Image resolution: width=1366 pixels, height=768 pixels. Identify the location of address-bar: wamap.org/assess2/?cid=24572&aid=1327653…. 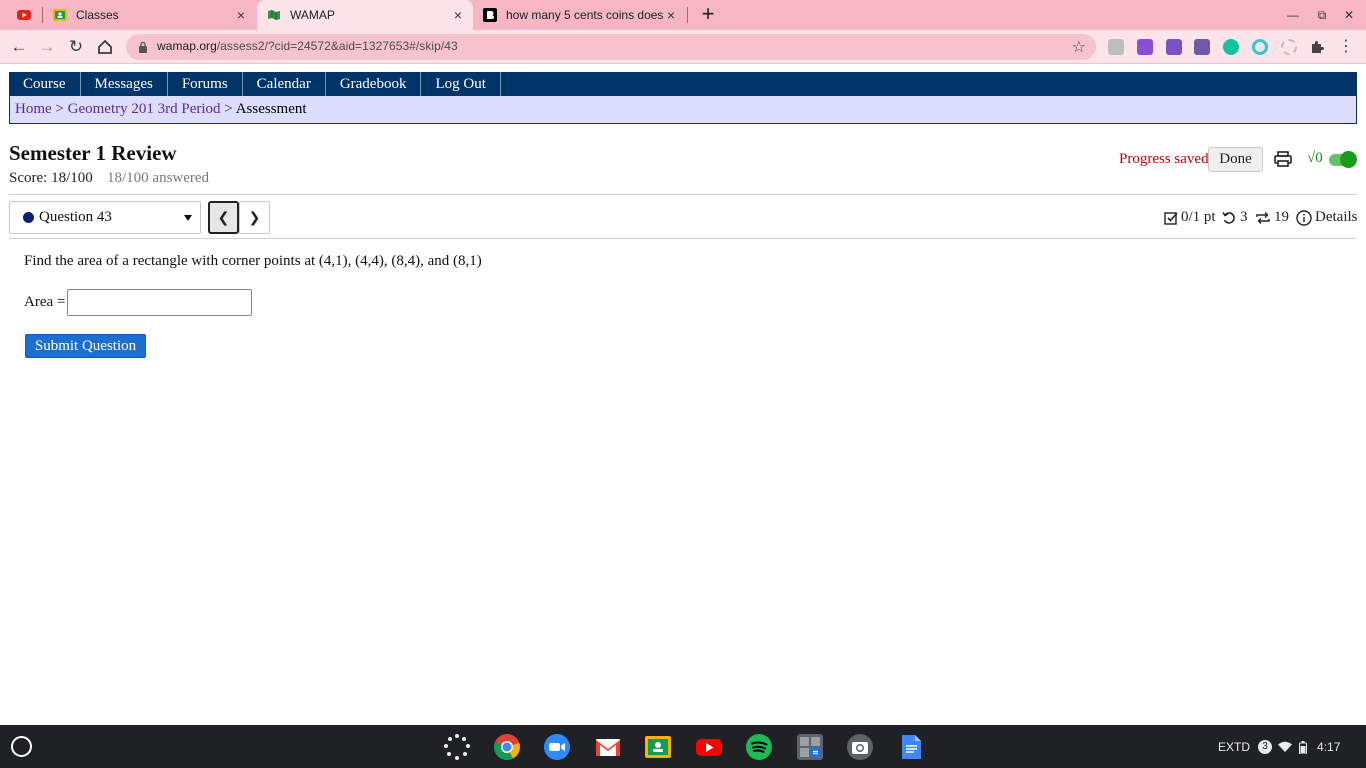
(611, 47).